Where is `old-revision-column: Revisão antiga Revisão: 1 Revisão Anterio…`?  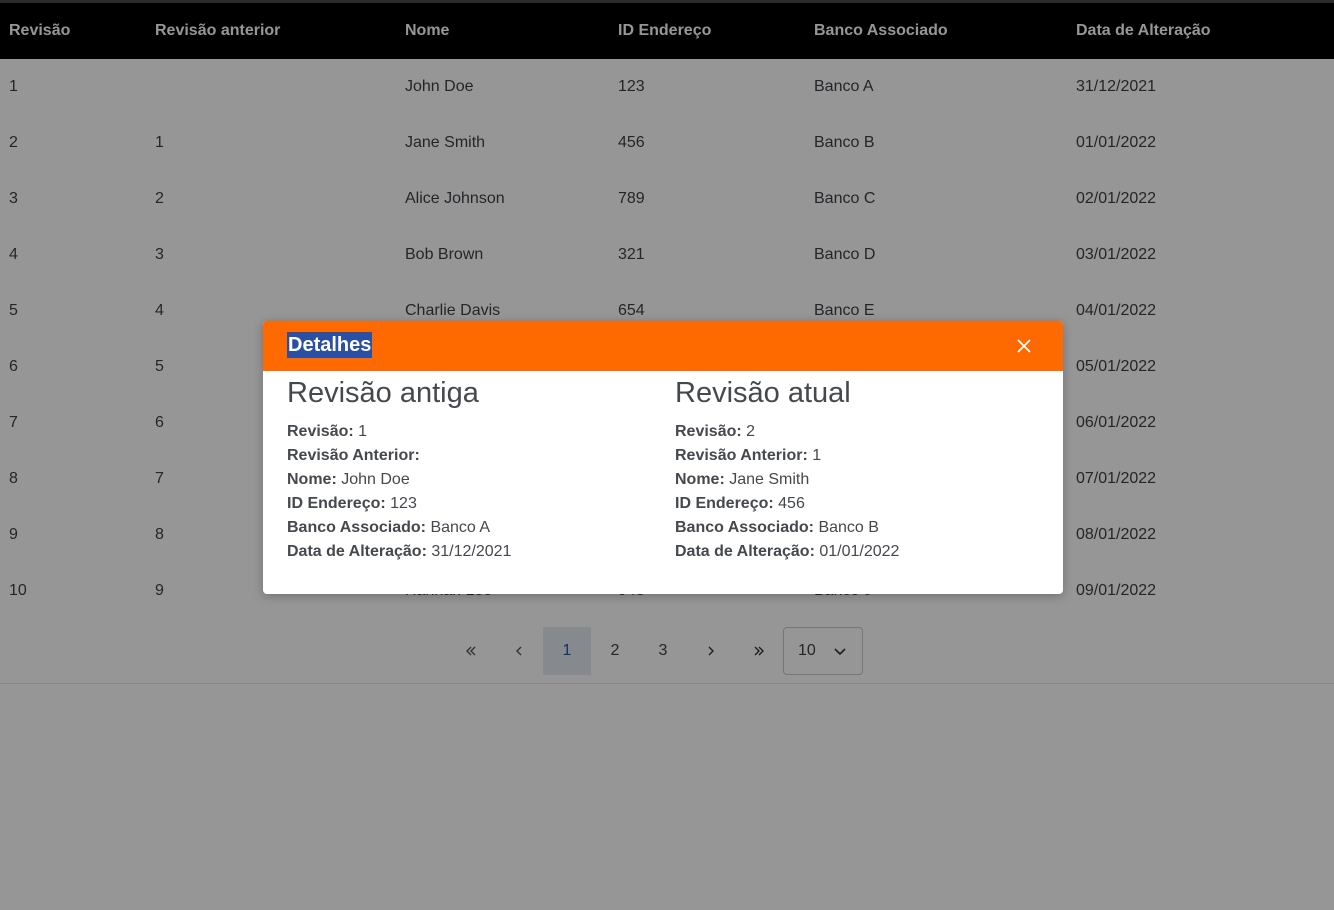
old-revision-column: Revisão antiga Revisão: 1 Revisão Anterio… is located at coordinates (481, 467).